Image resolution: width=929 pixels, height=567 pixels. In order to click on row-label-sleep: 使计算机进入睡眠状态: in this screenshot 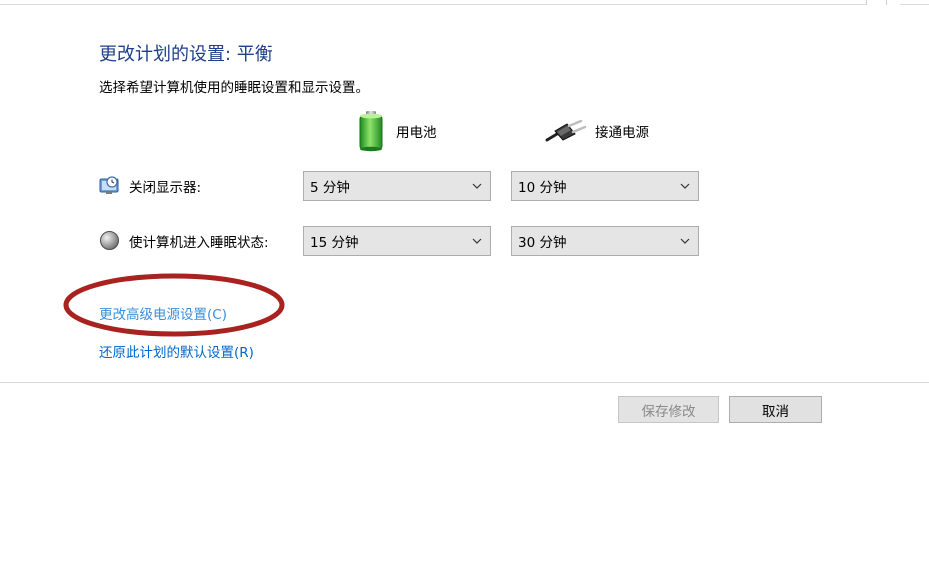, I will do `click(184, 240)`.